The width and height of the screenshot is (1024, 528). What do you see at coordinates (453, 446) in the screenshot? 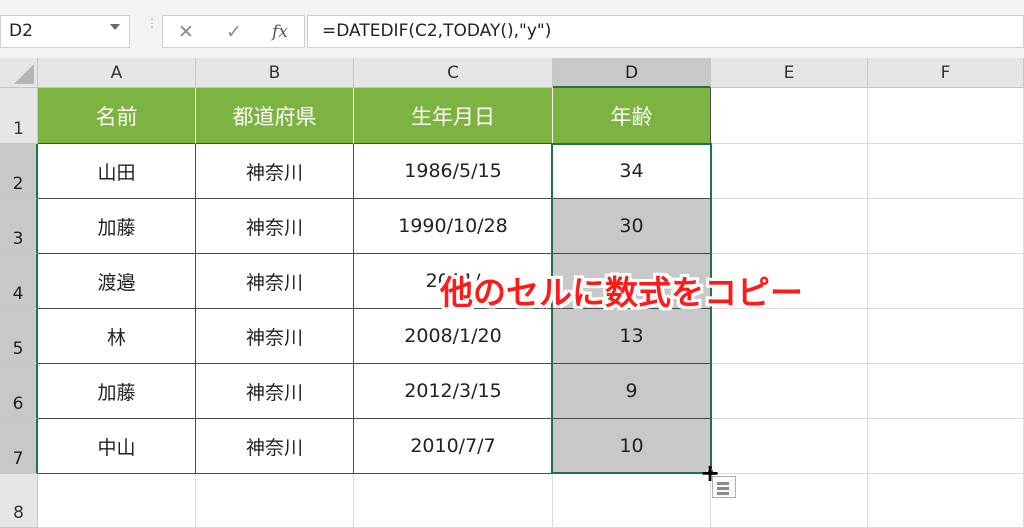
I see `table-cell: 2010/7/7` at bounding box center [453, 446].